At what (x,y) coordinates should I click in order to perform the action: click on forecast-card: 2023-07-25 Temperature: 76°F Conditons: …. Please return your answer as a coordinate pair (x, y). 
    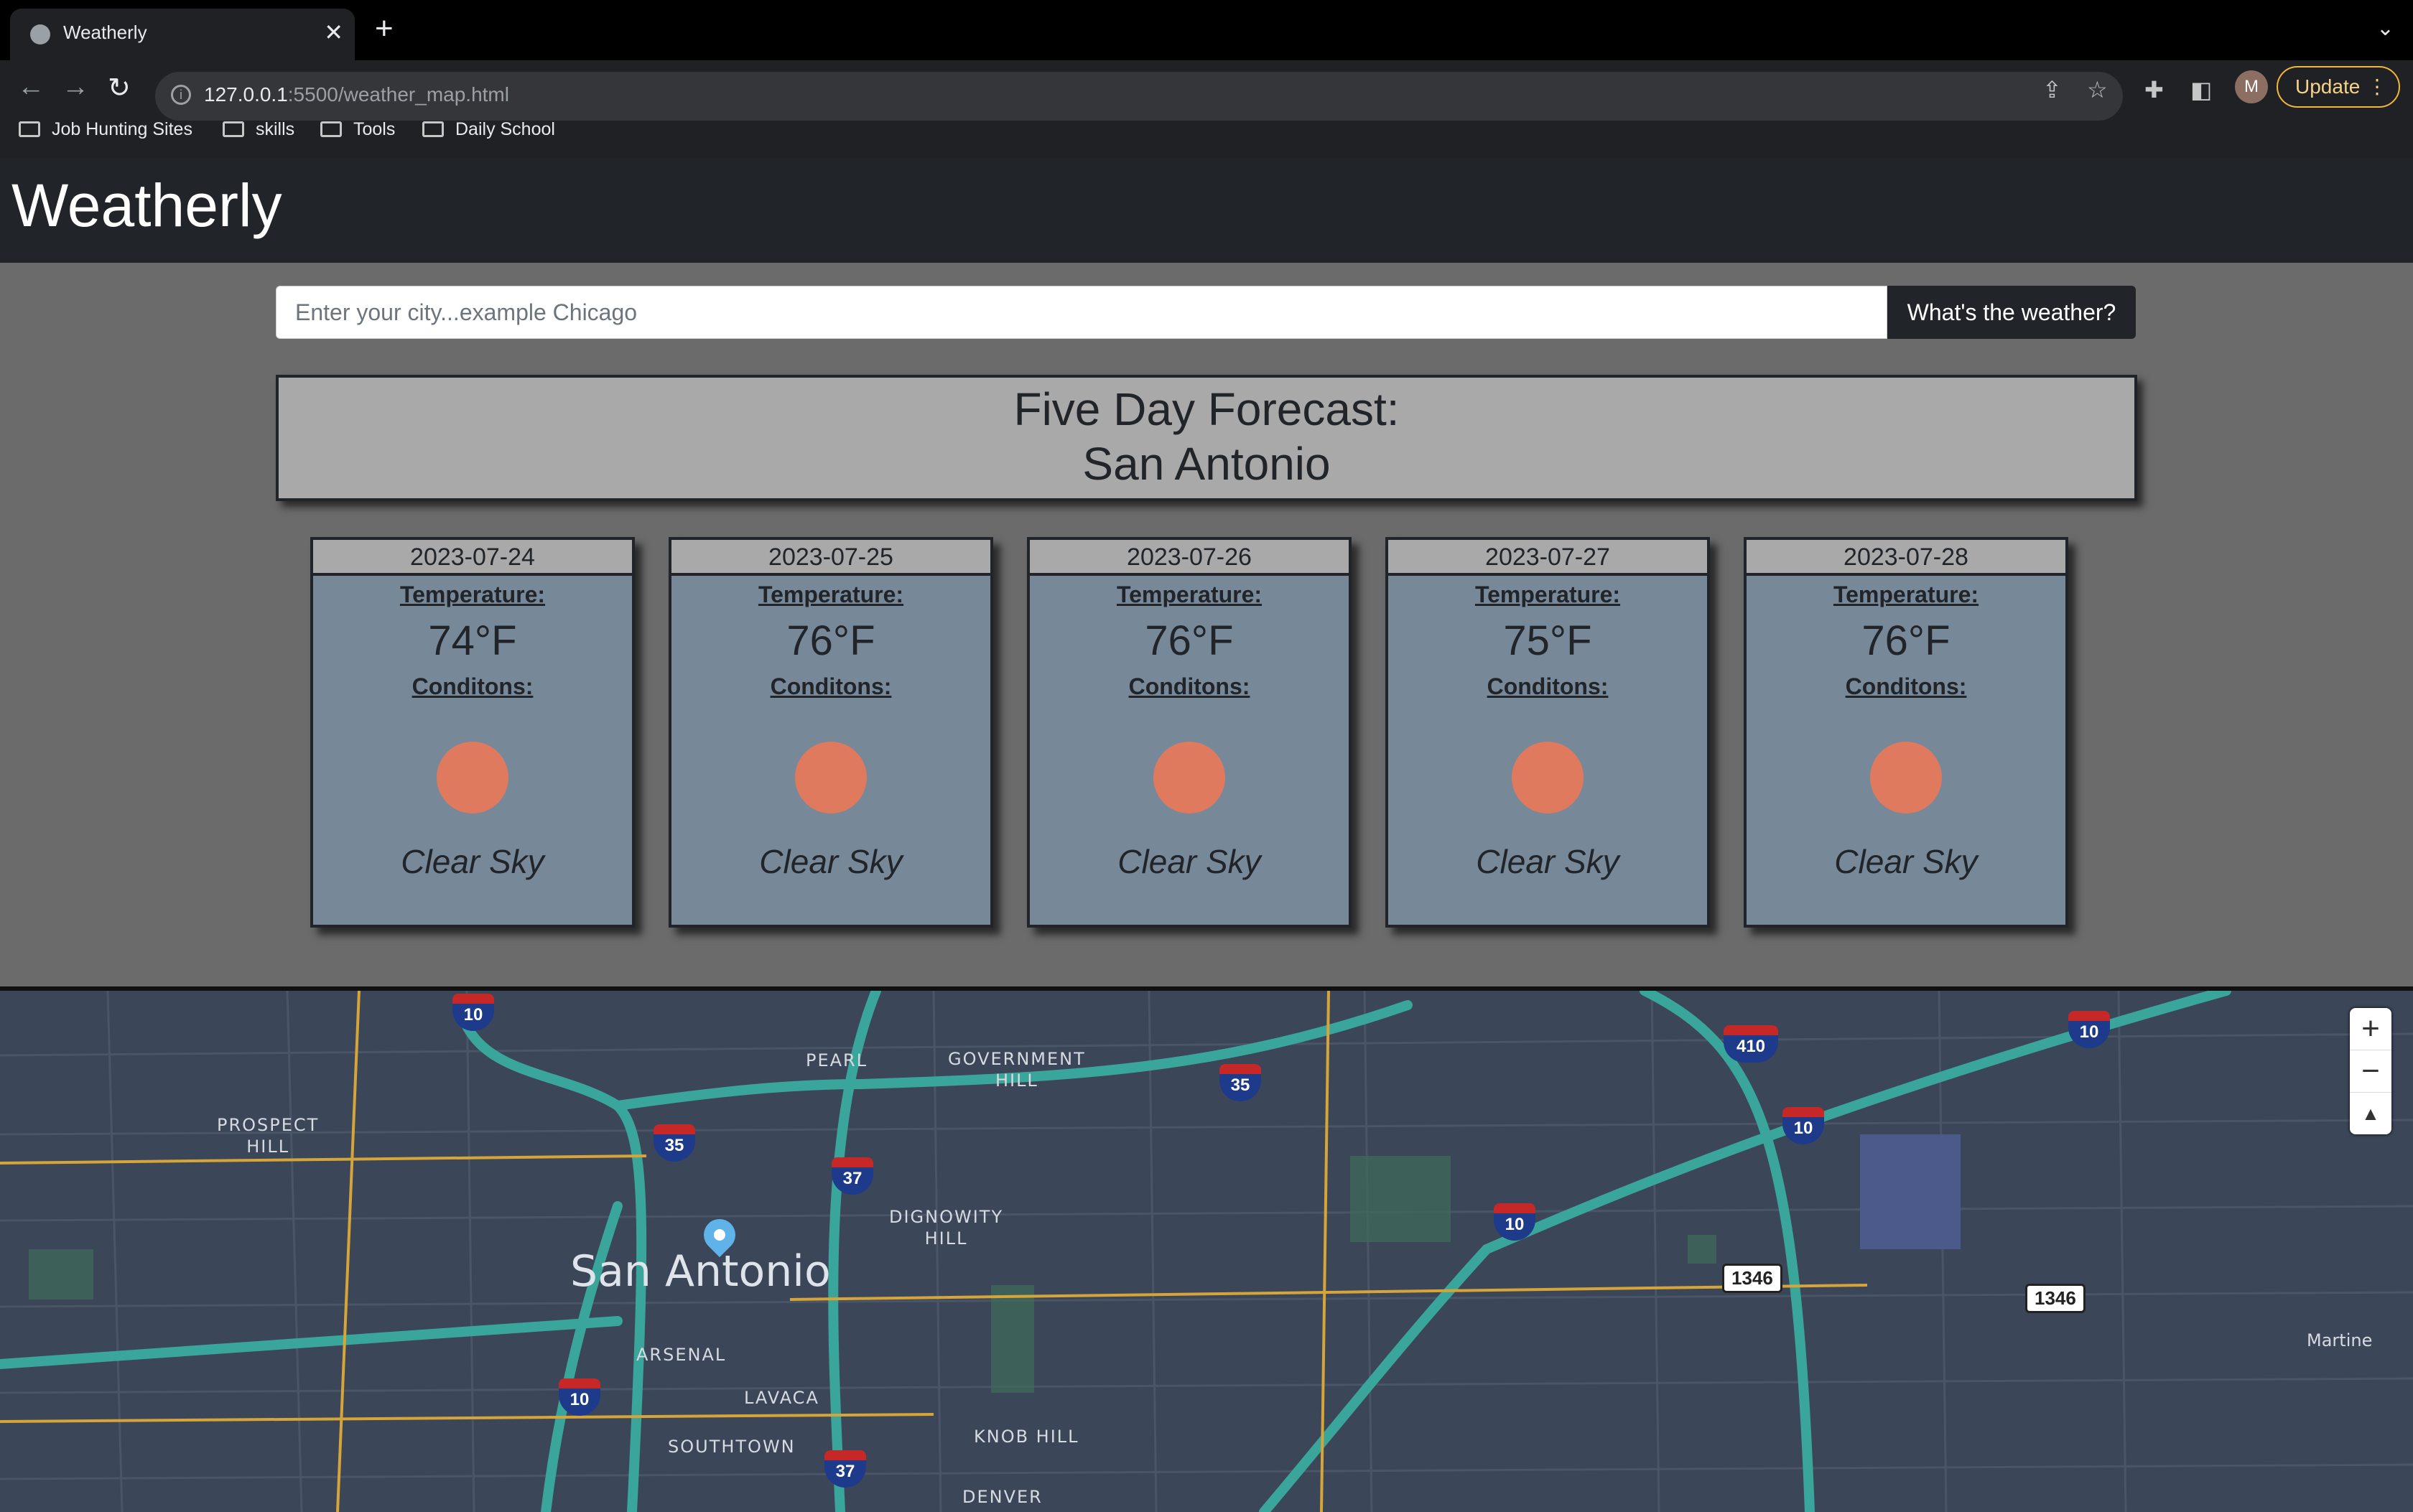
    Looking at the image, I should click on (831, 732).